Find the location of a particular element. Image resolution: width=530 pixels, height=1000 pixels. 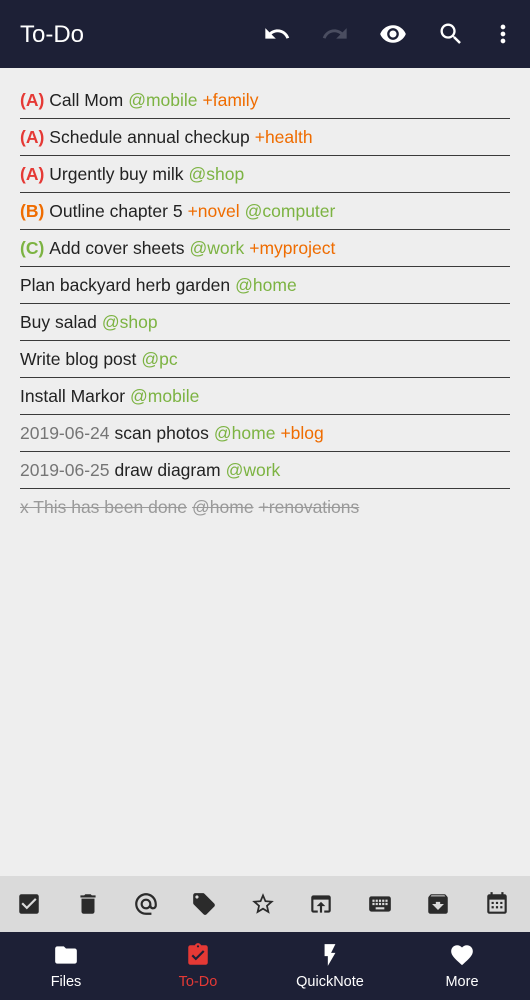

task-project: +family is located at coordinates (230, 100).